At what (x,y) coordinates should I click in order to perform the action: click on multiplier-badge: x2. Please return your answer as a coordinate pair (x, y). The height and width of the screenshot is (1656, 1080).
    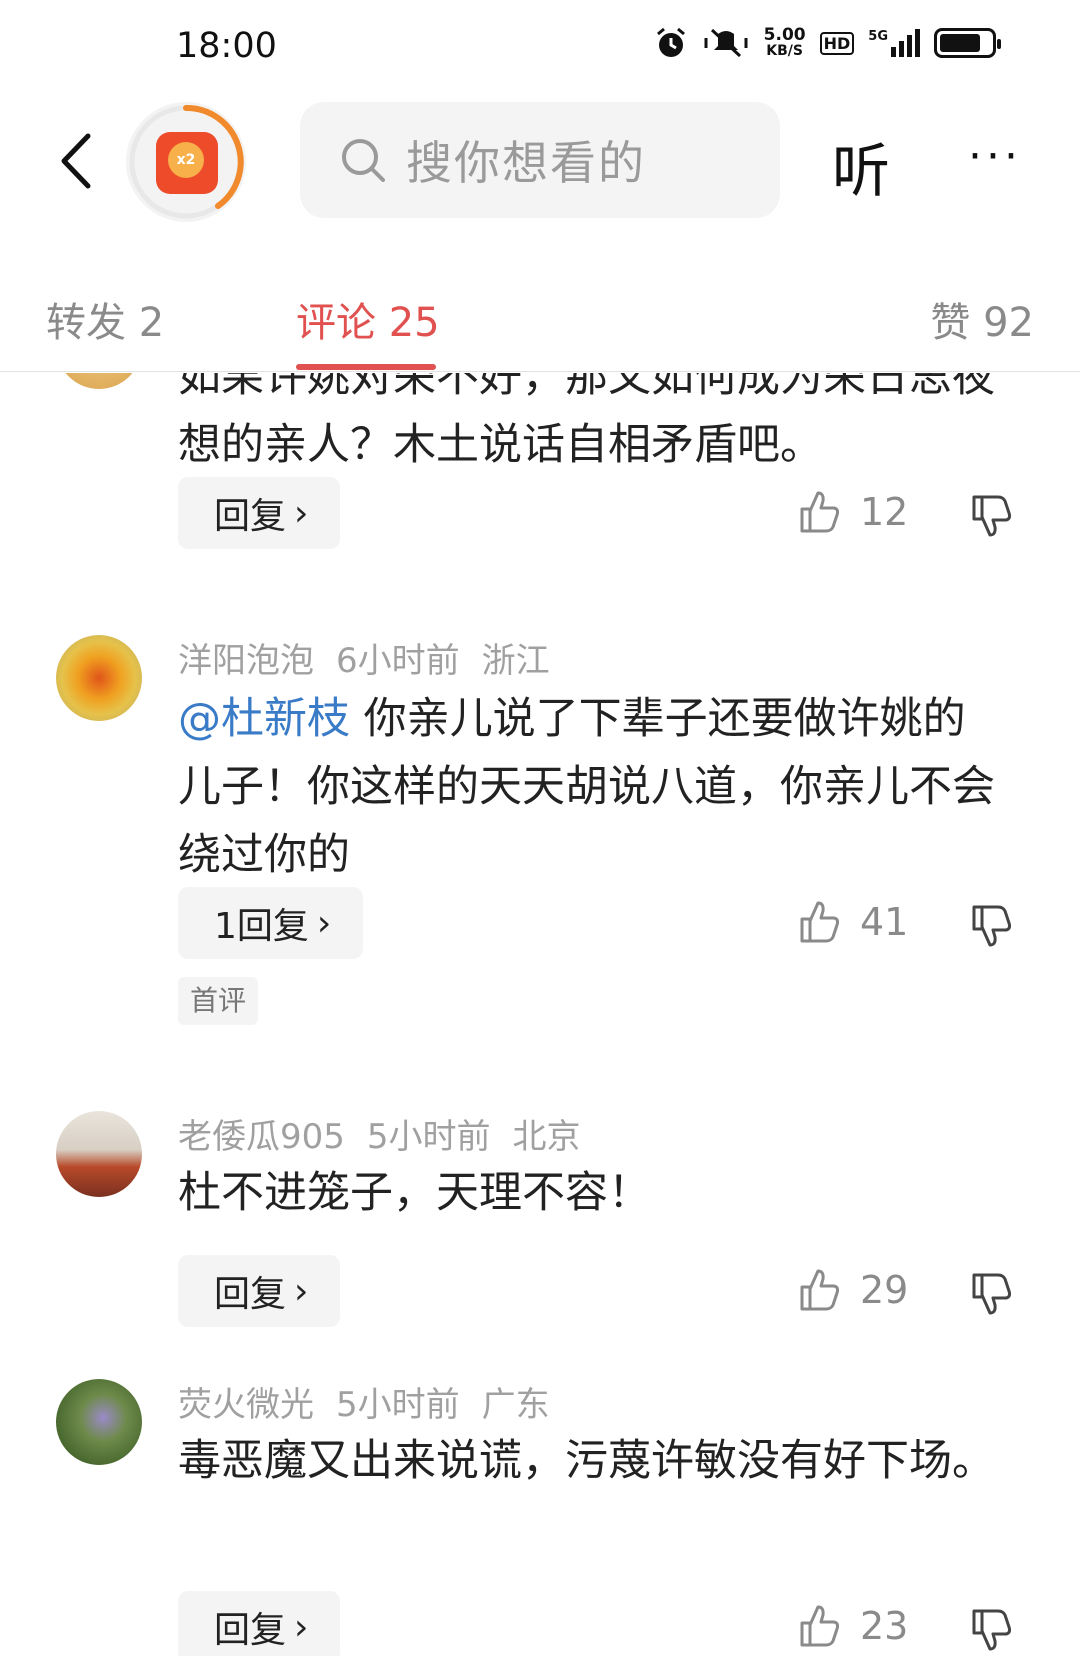
    Looking at the image, I should click on (186, 160).